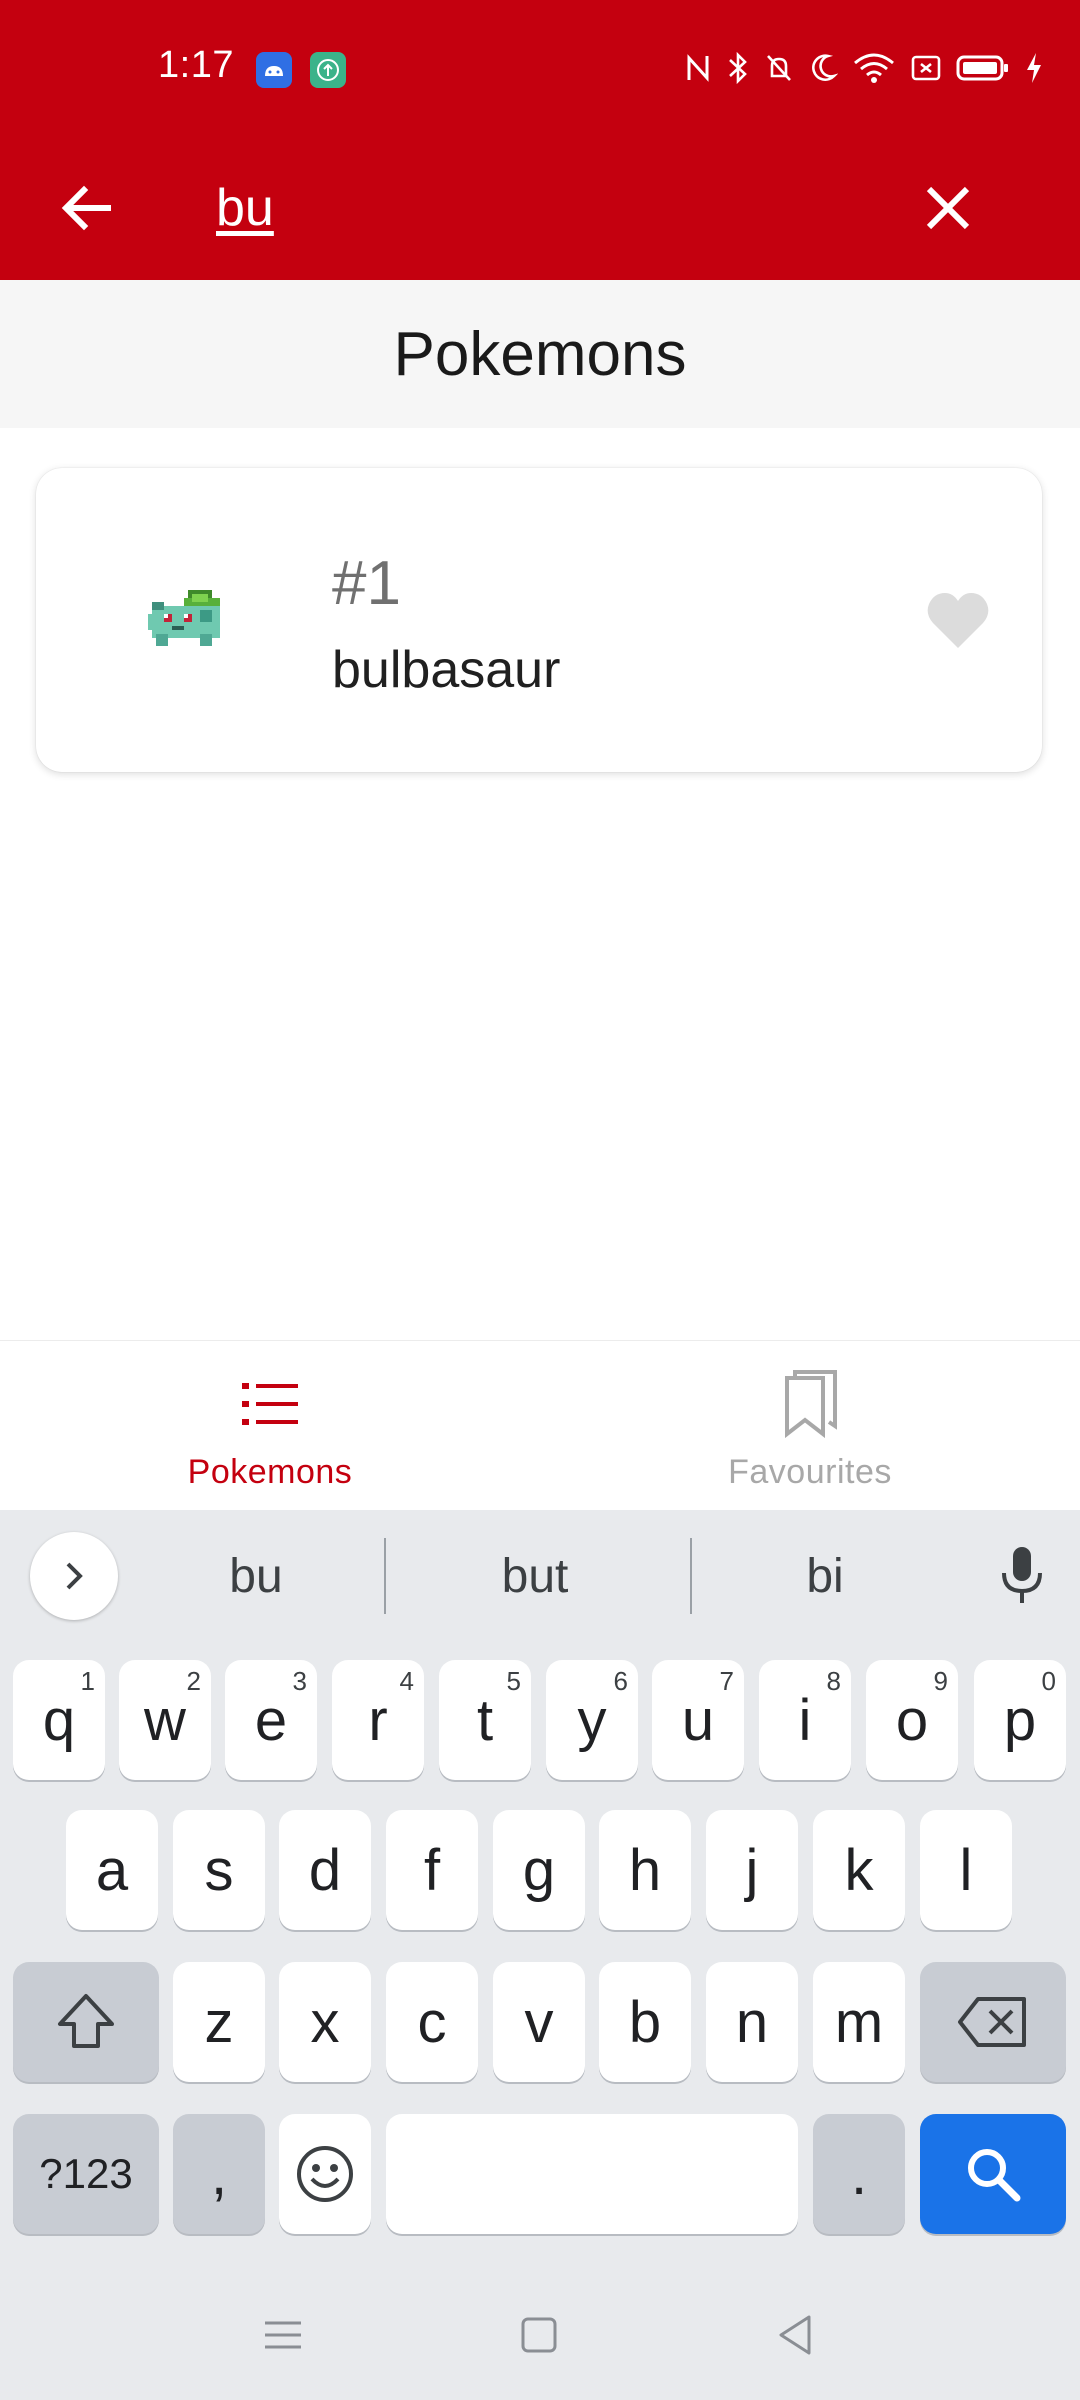  I want to click on backspace-icon, so click(992, 2022).